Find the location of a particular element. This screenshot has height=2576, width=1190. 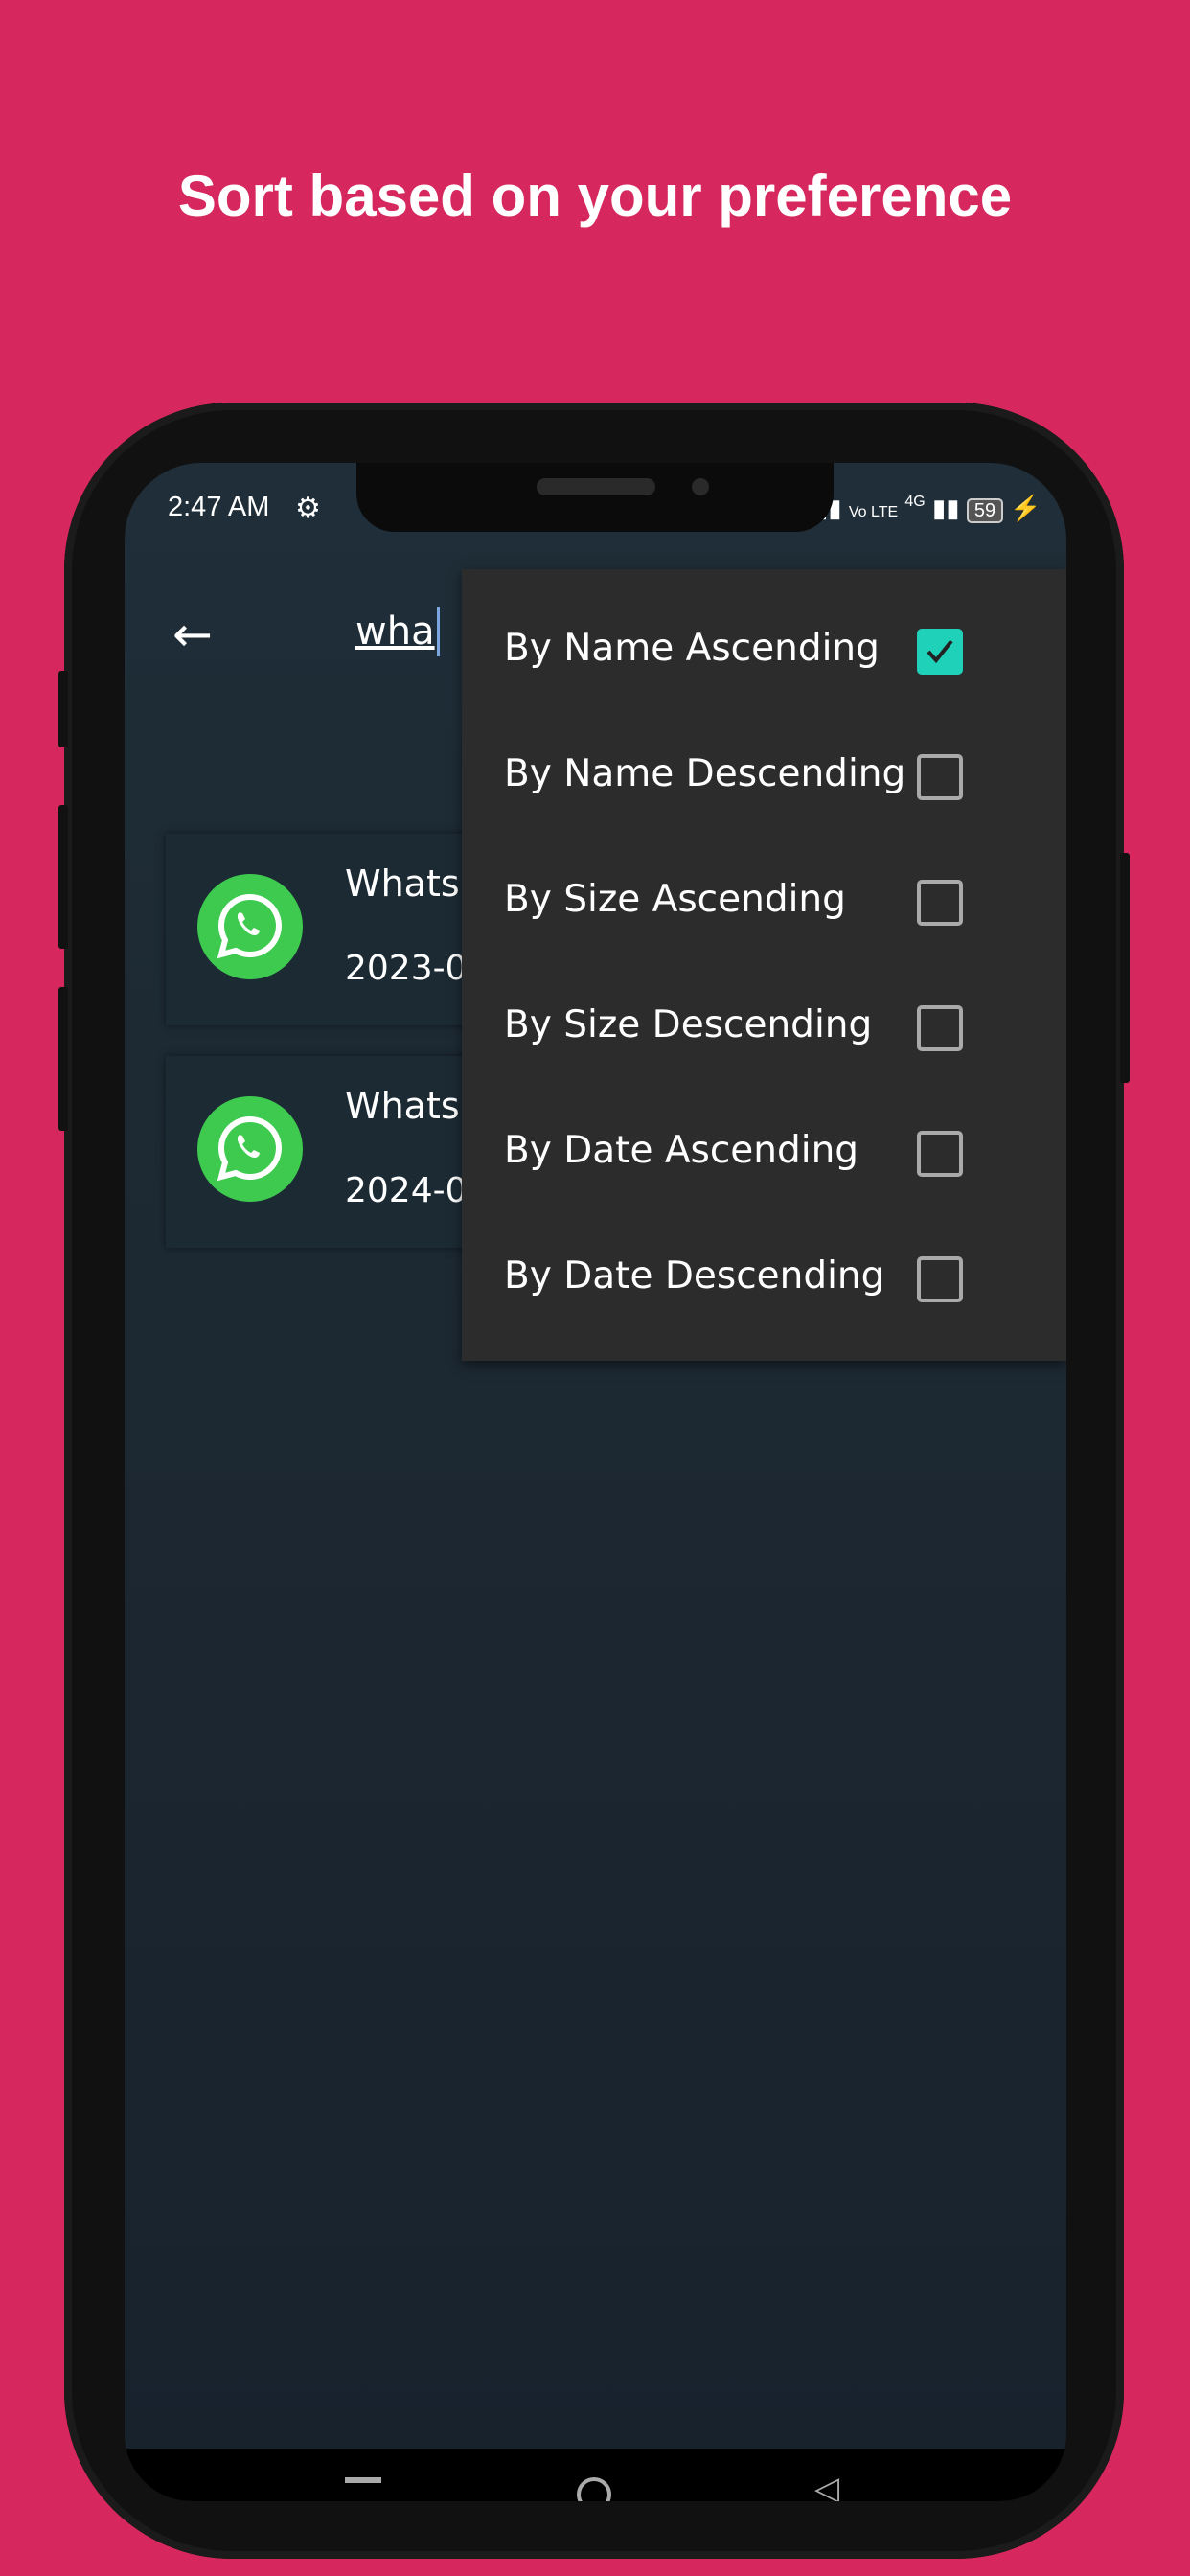

network-gen: 4G is located at coordinates (915, 502).